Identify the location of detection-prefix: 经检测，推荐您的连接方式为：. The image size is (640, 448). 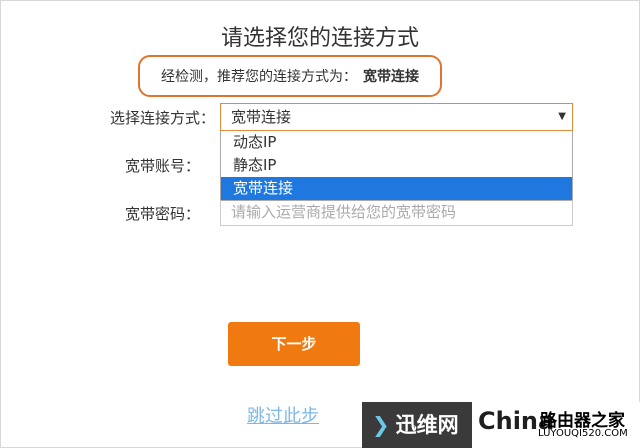
(259, 77).